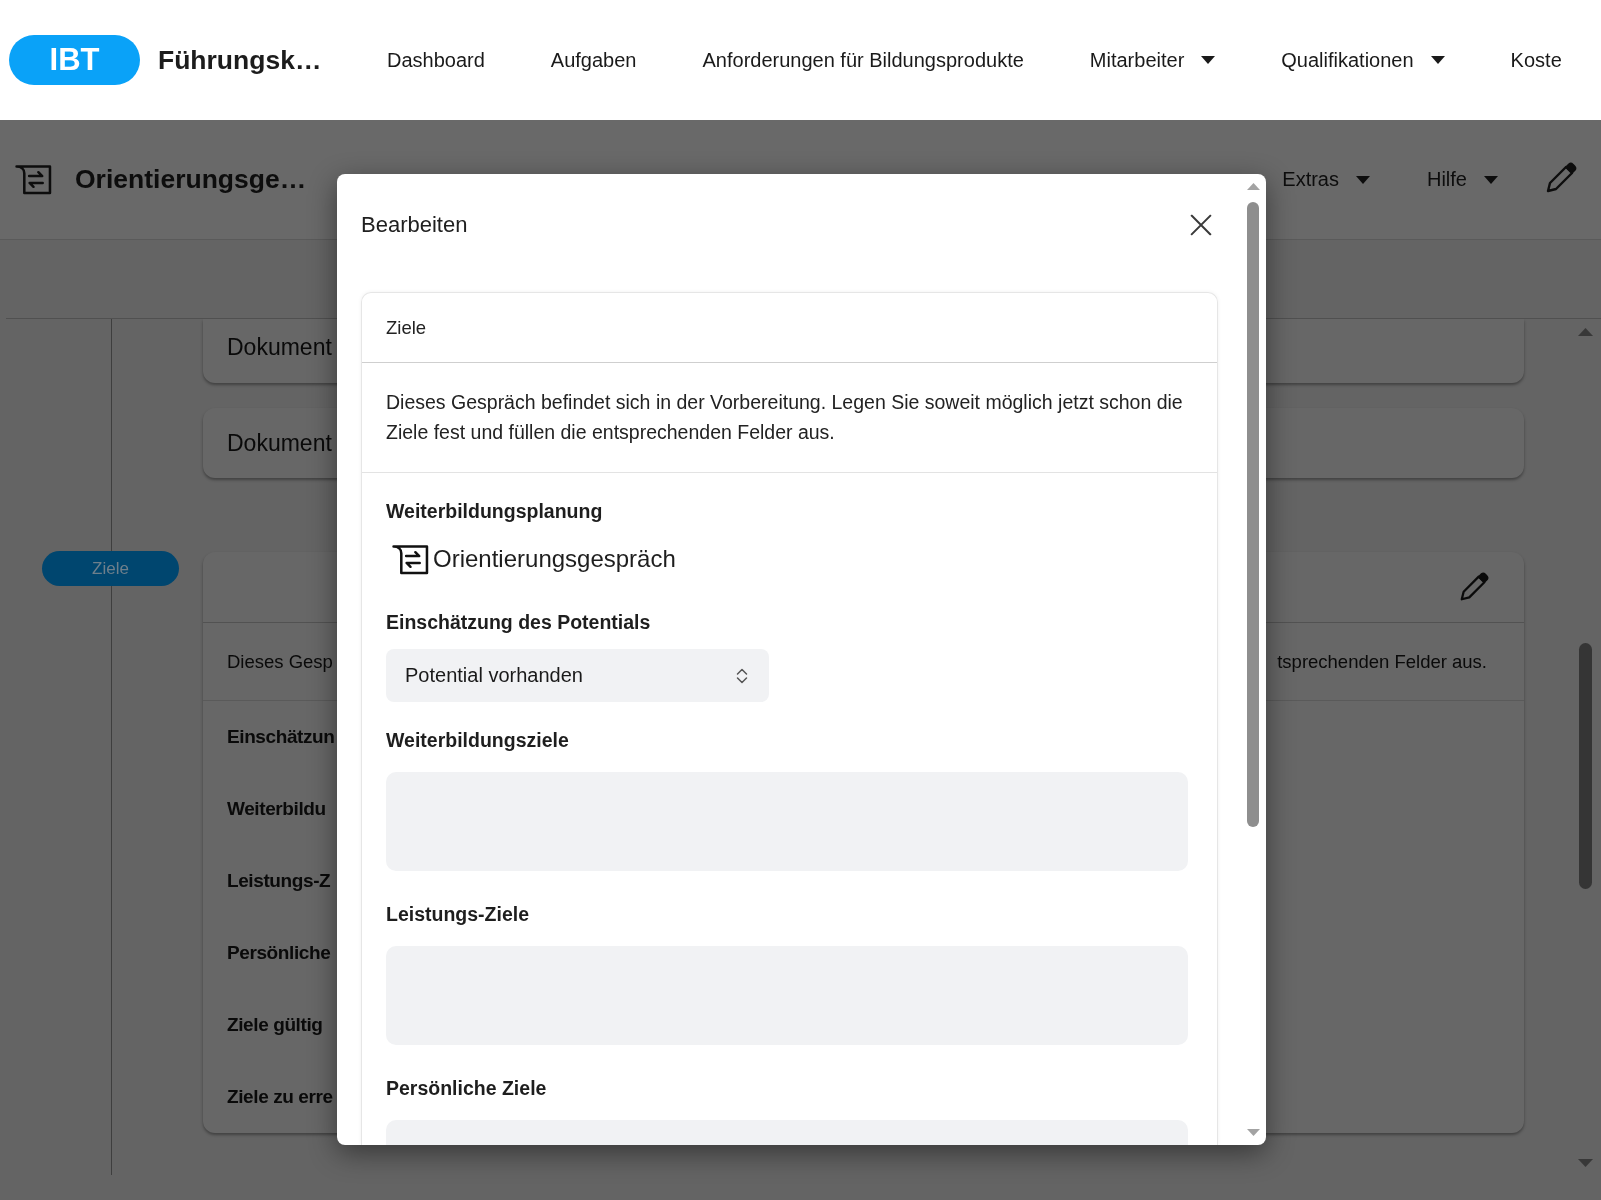 This screenshot has width=1601, height=1200. I want to click on field-label: Ziele zu erre, so click(280, 1097).